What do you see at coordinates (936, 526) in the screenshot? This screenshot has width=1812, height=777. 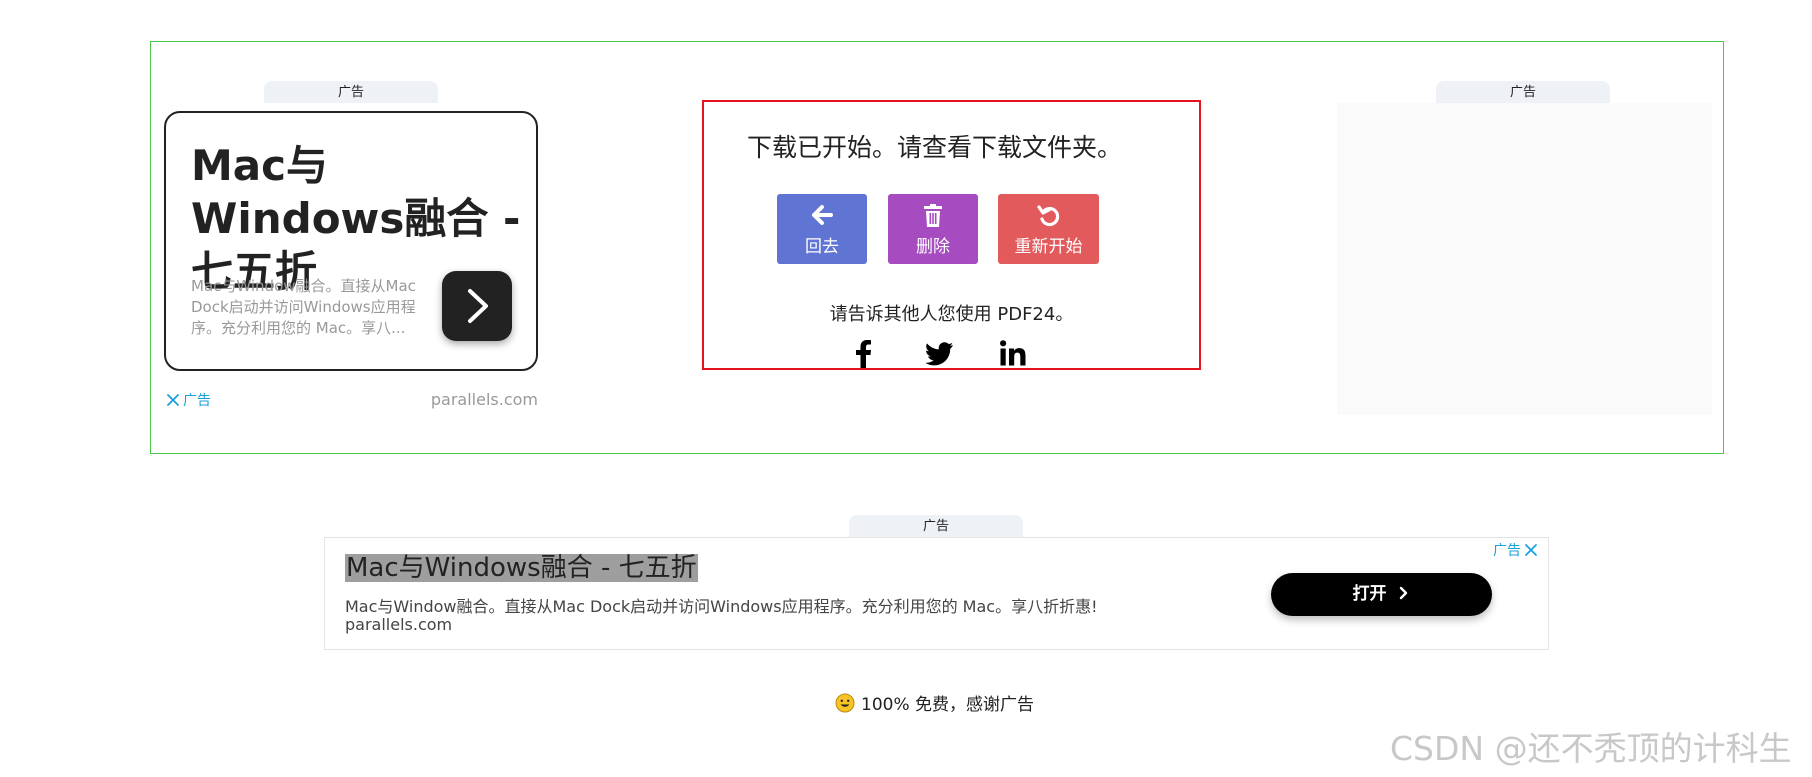 I see `banner-ad-tab: 广告` at bounding box center [936, 526].